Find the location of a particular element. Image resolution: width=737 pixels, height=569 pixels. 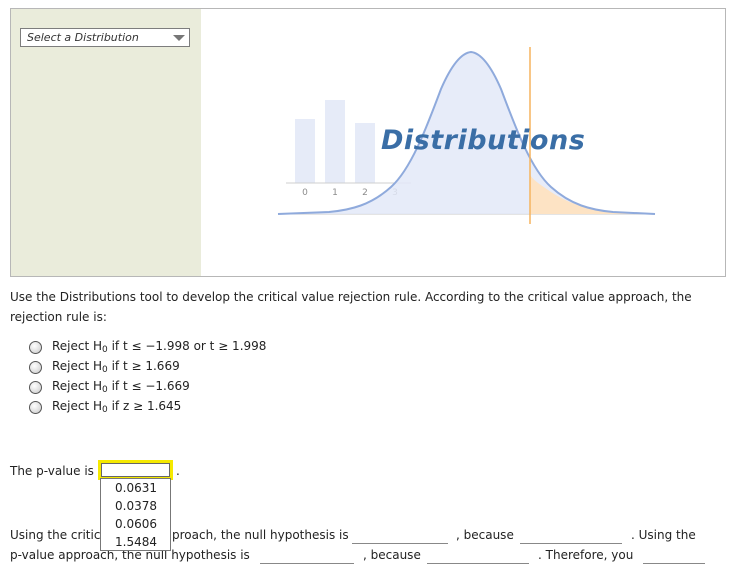

pvalue-dropdown-list: 0.0631 0.0378 0.0606 1.5484 is located at coordinates (135, 514).